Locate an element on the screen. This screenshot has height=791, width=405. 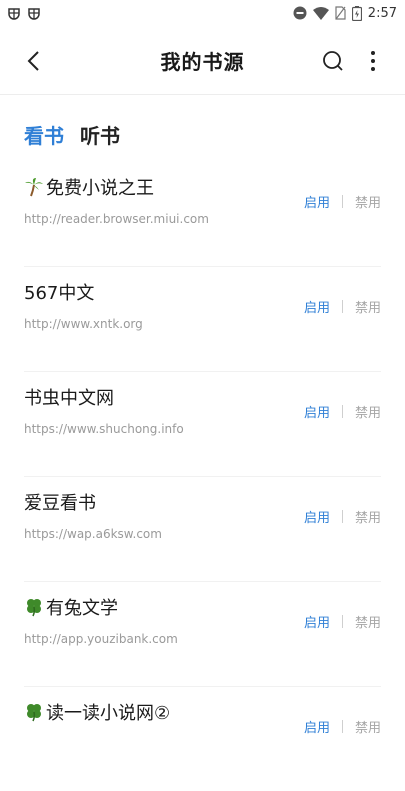
clock: 2:57 is located at coordinates (382, 13).